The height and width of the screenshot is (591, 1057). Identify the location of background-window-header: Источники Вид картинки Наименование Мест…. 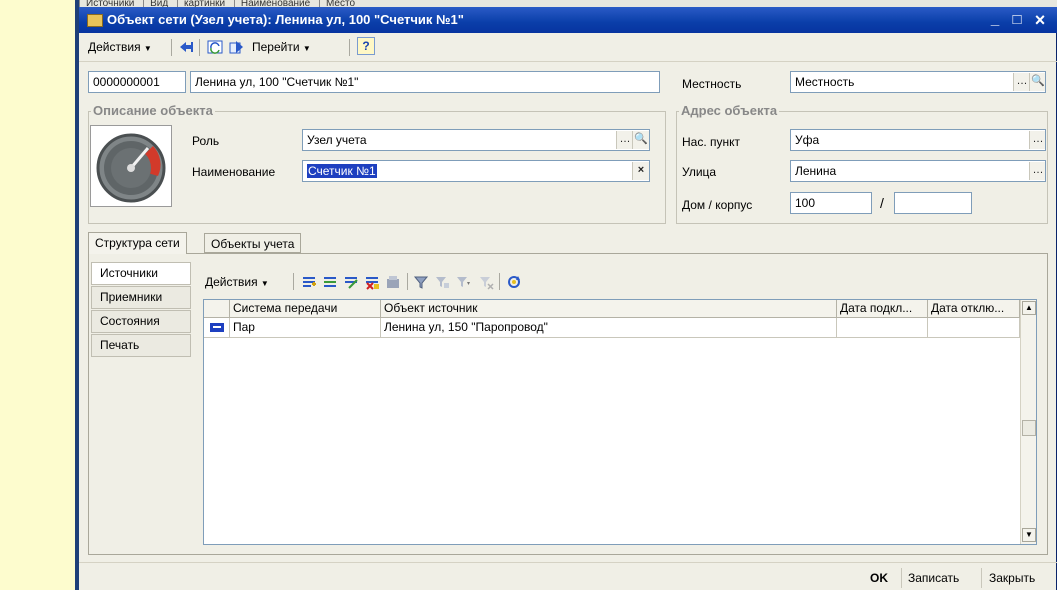
(568, 3).